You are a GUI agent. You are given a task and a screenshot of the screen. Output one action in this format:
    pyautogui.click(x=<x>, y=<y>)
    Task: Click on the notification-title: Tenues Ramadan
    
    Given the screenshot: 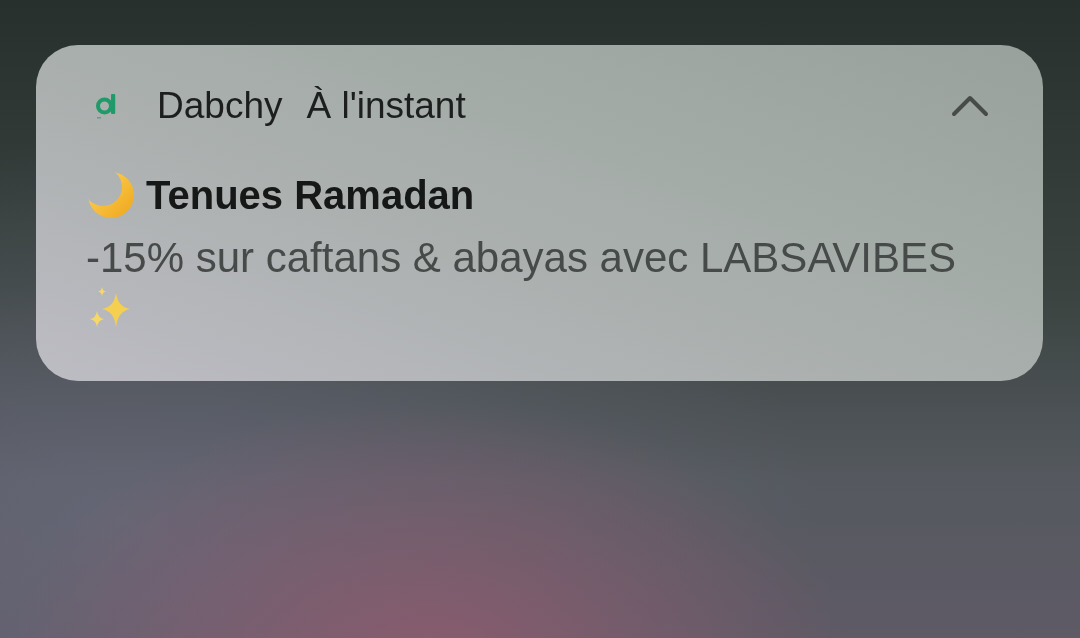 What is the action you would take?
    pyautogui.click(x=310, y=195)
    